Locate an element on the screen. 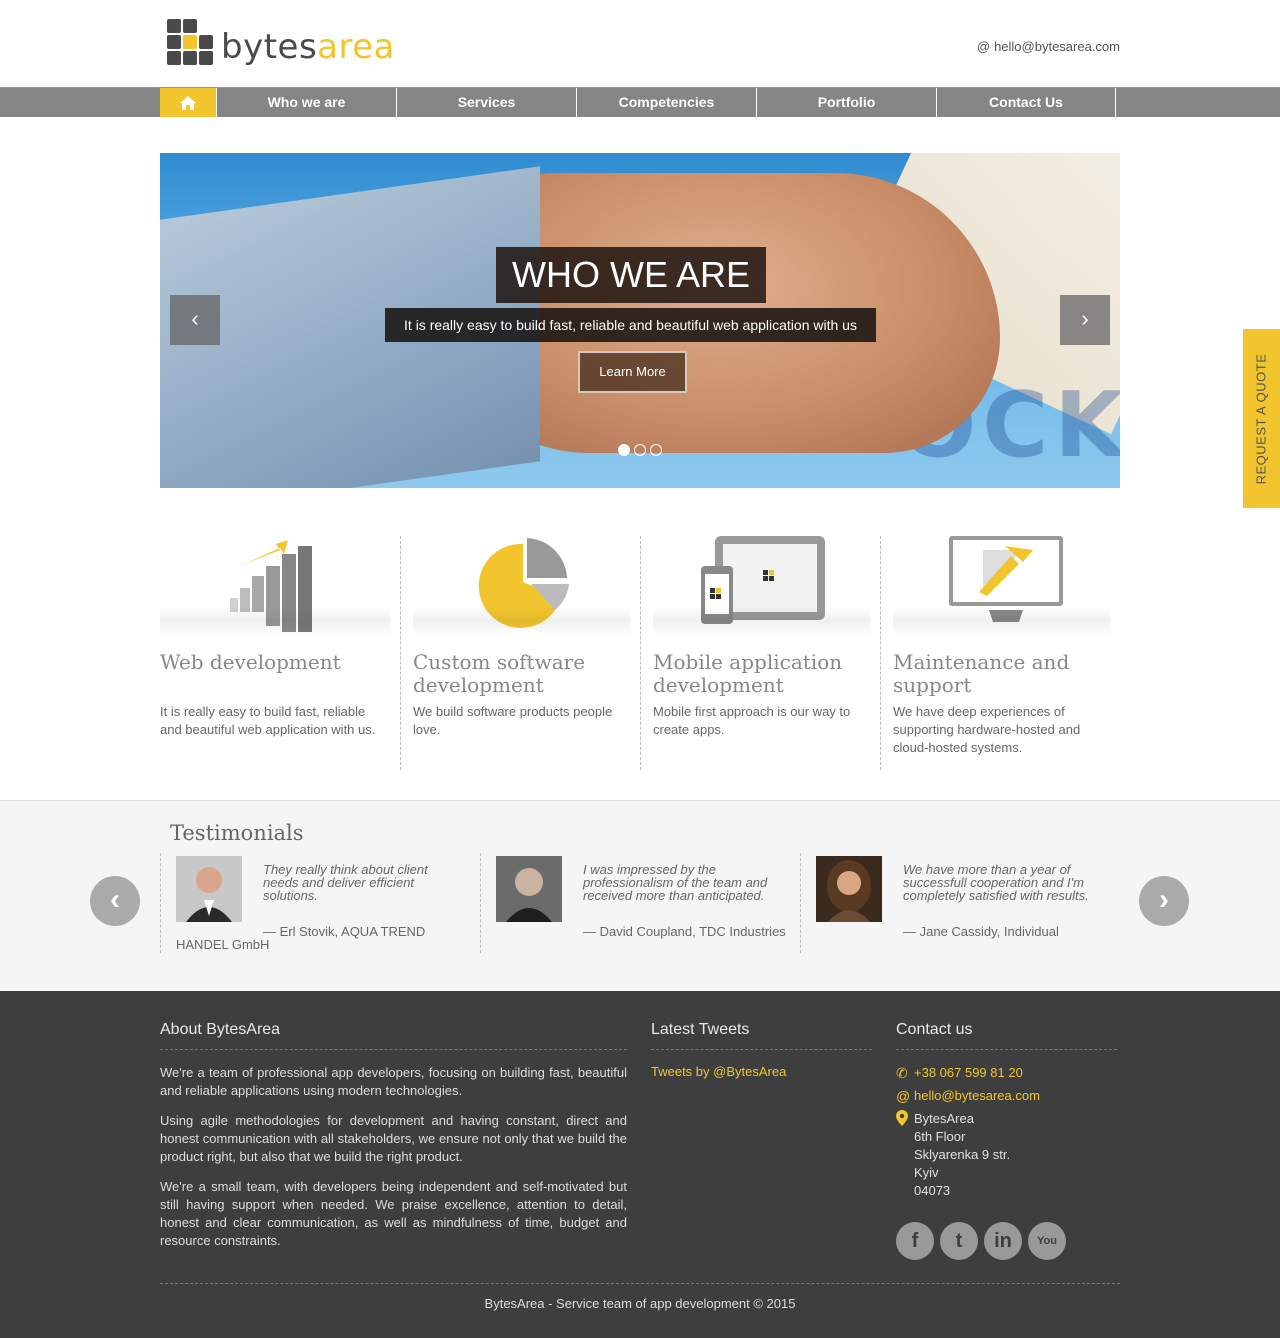 This screenshot has height=1338, width=1280. address-line: Kyiv is located at coordinates (926, 1172).